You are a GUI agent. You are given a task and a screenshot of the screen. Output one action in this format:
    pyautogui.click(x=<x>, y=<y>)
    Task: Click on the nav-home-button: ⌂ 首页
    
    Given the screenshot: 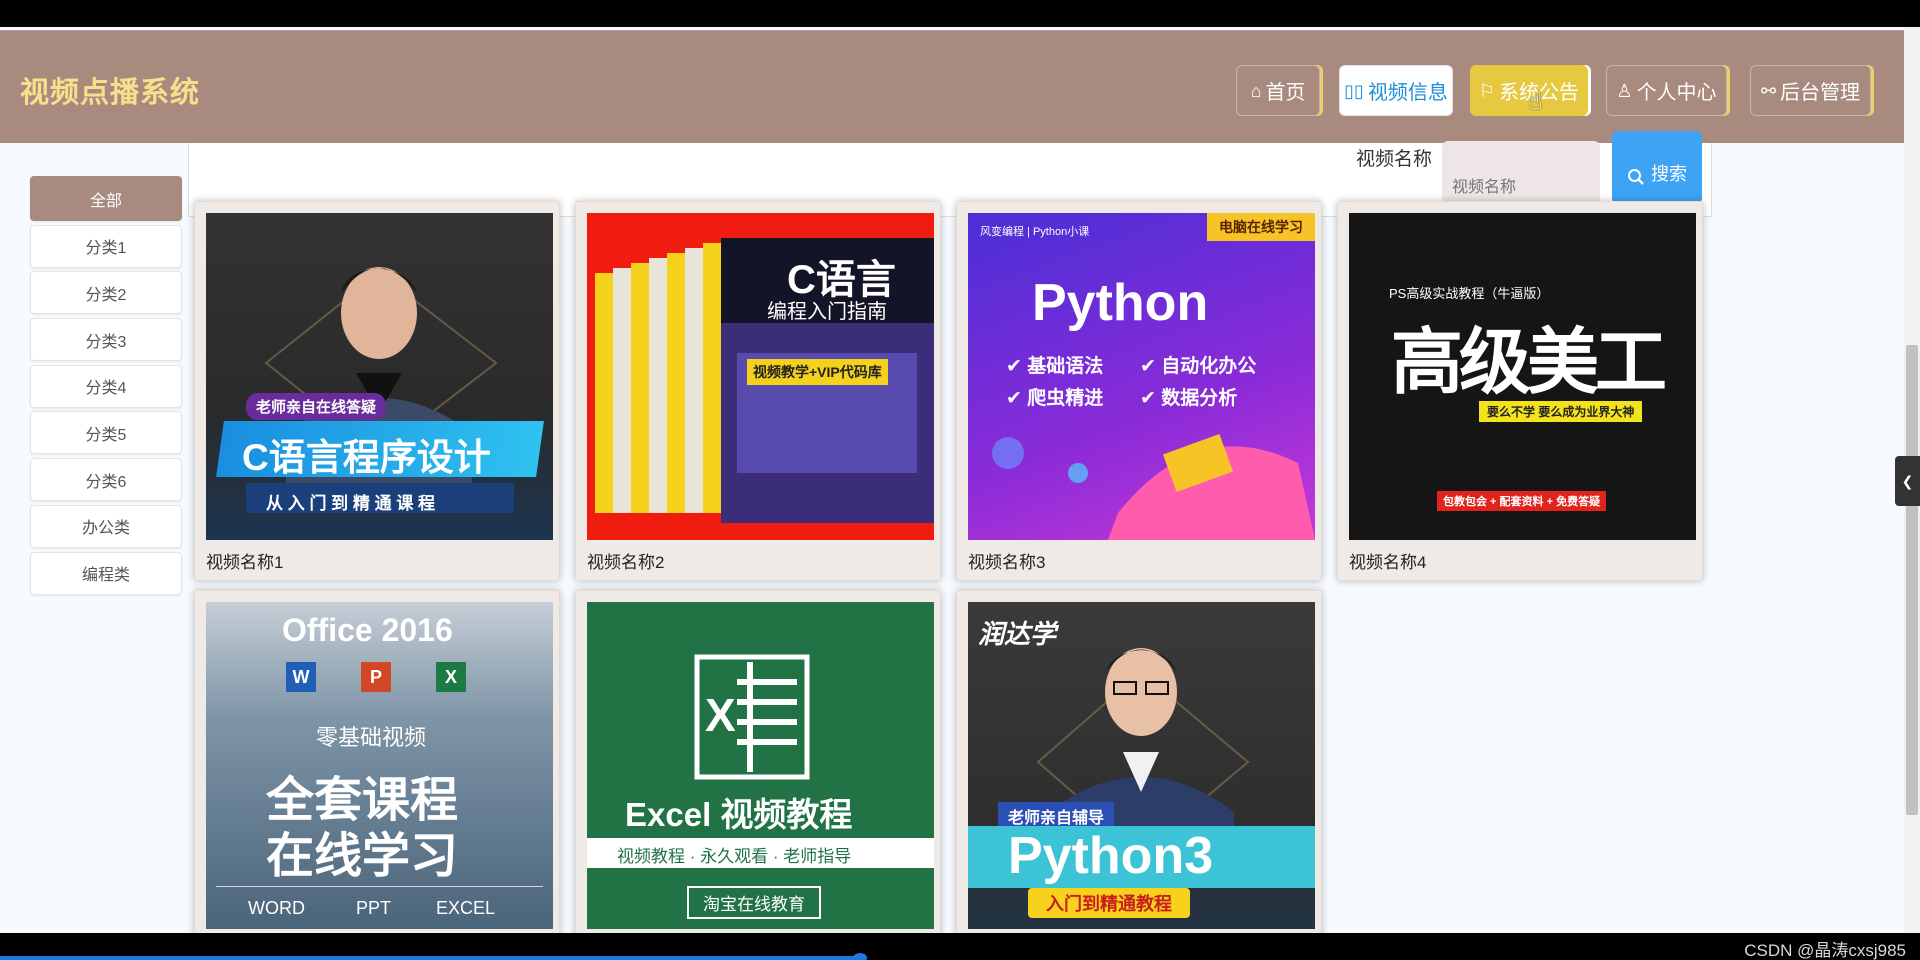 What is the action you would take?
    pyautogui.click(x=1278, y=90)
    